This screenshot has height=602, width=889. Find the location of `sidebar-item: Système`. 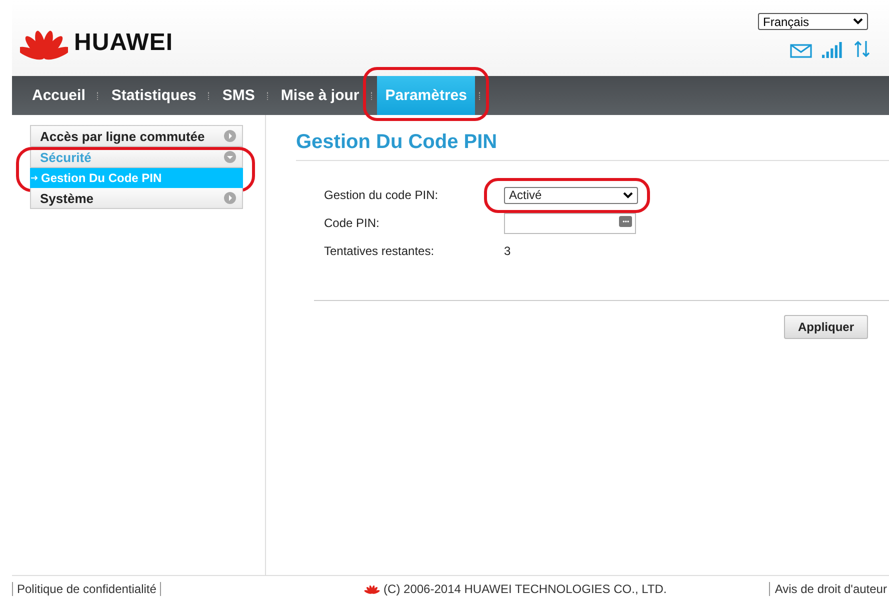

sidebar-item: Système is located at coordinates (136, 198).